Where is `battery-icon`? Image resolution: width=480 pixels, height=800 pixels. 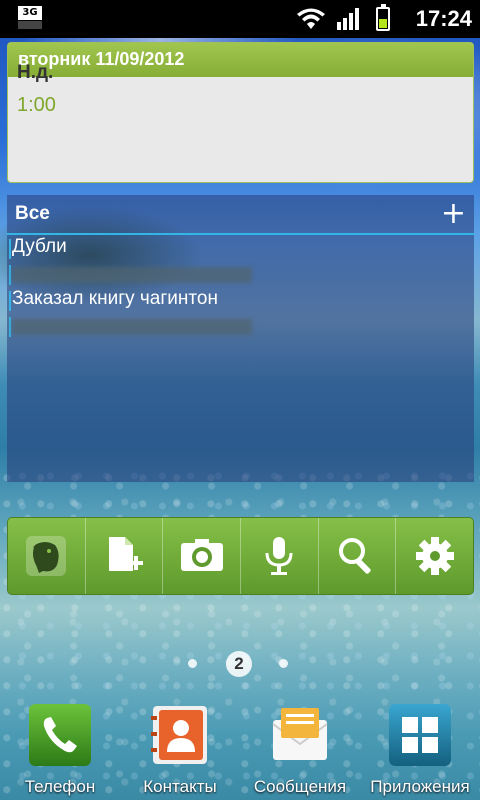 battery-icon is located at coordinates (383, 17).